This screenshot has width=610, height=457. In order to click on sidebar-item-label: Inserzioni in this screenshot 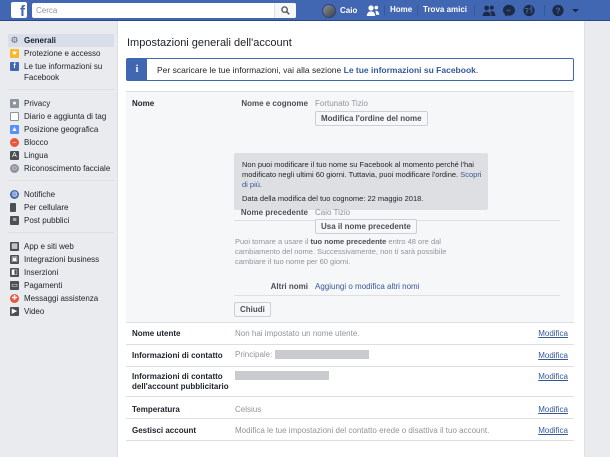, I will do `click(41, 272)`.